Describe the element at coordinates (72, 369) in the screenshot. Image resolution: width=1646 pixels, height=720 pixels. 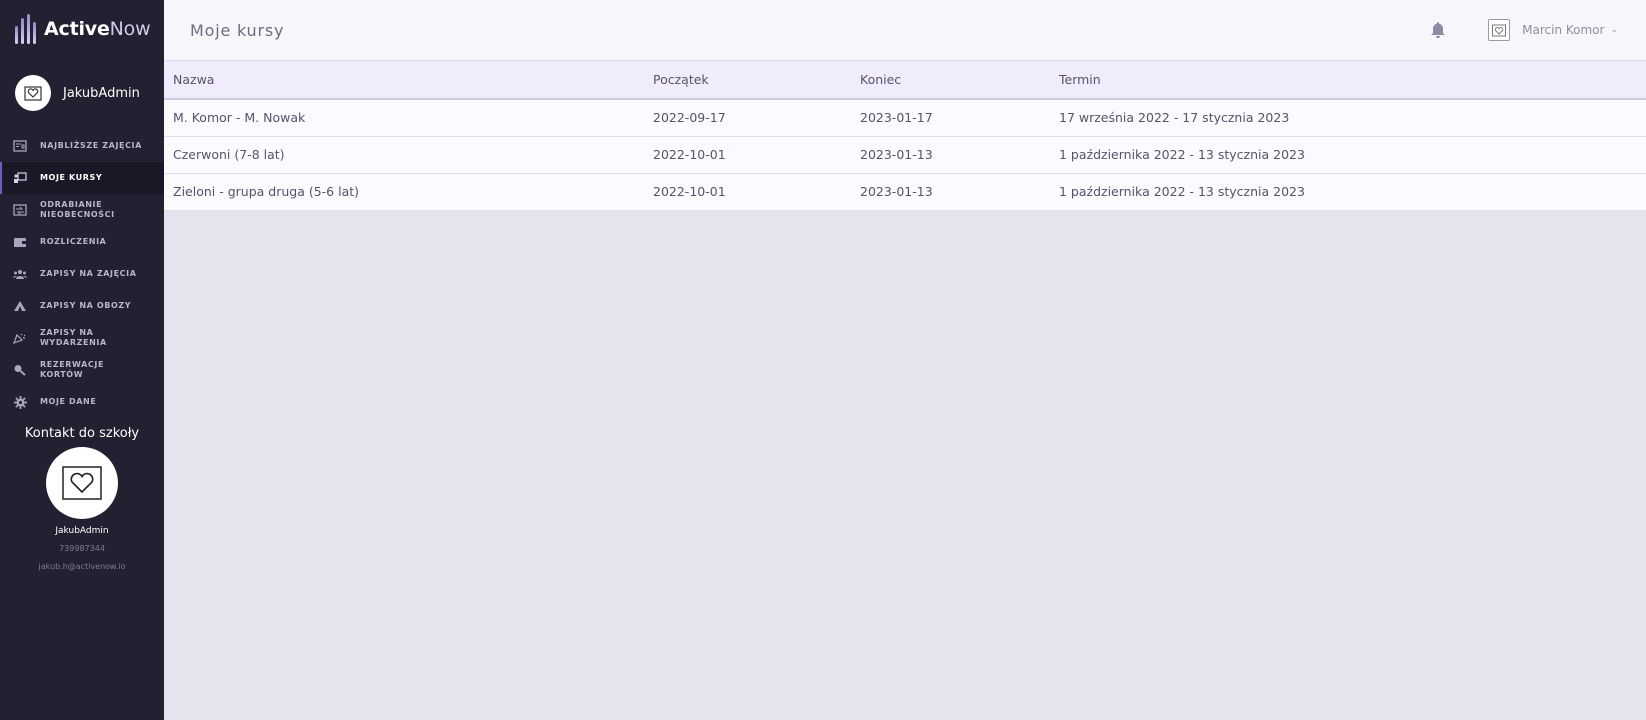
I see `sidebar-item-label: REZERWACJE KORTÓW` at that location.